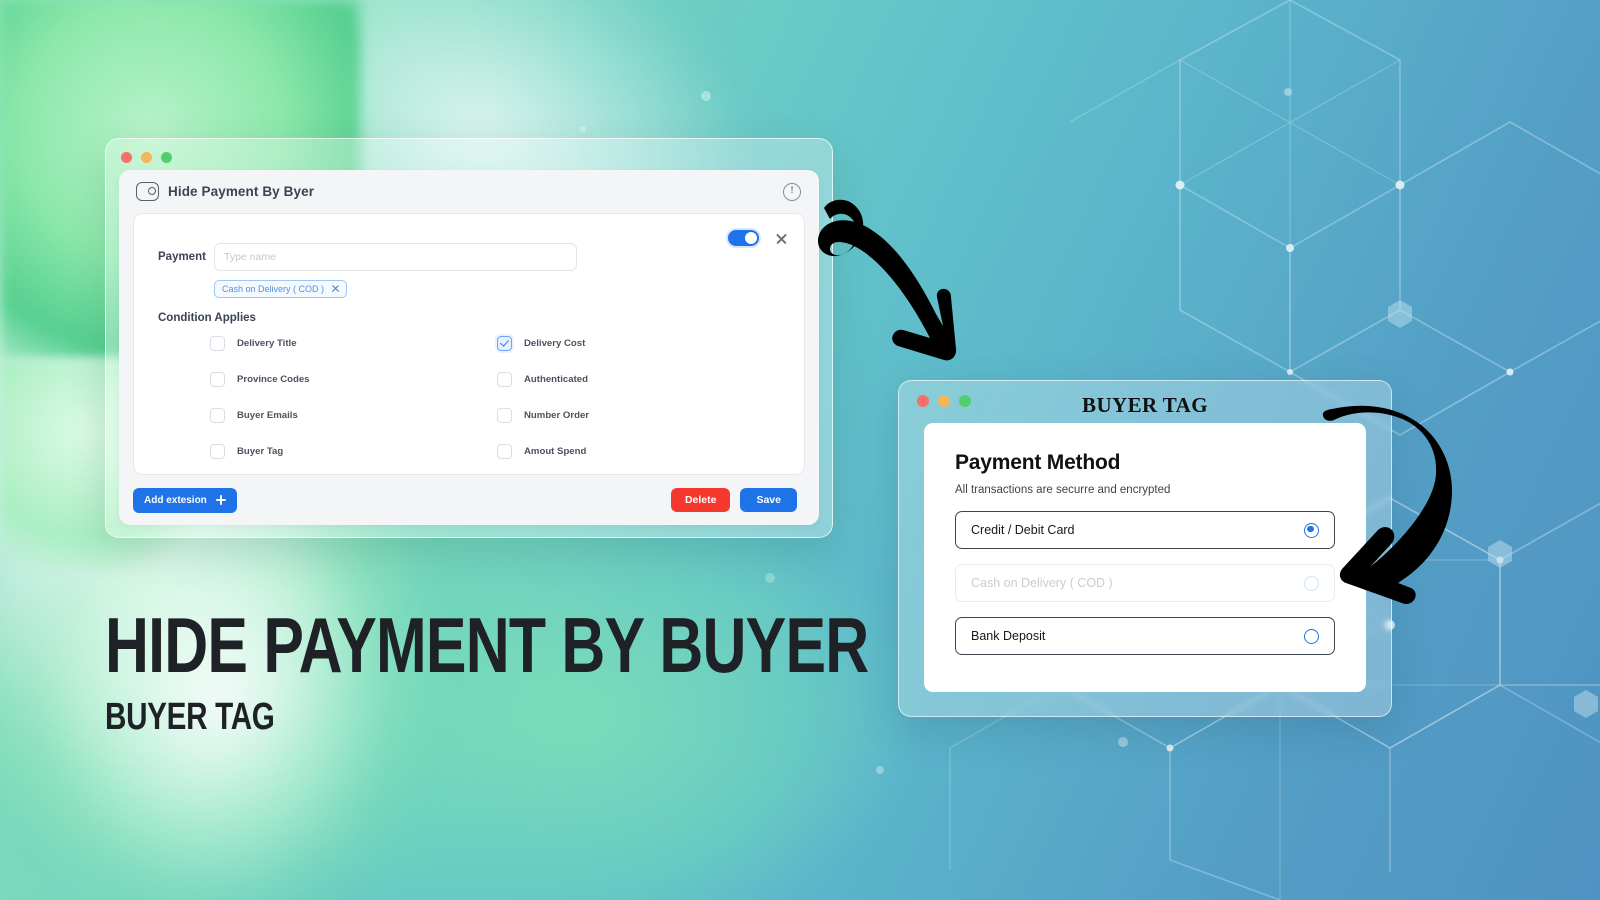 The image size is (1600, 900). I want to click on payment-option-label: Credit / Debit Card, so click(1023, 530).